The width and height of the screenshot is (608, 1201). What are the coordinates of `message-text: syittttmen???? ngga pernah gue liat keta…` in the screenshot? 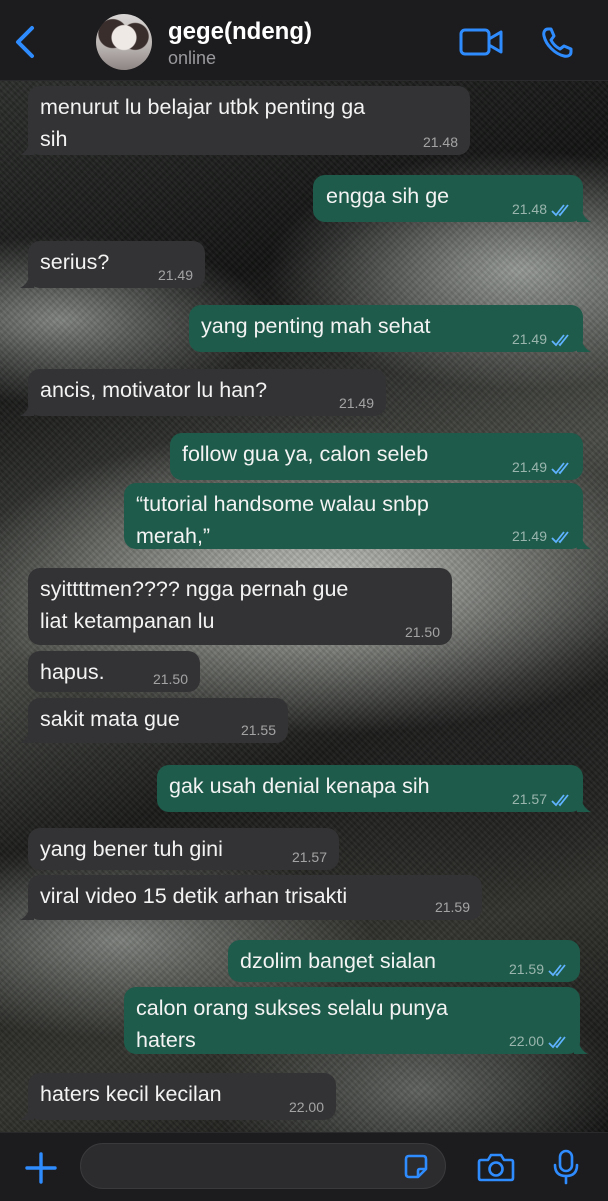 It's located at (194, 605).